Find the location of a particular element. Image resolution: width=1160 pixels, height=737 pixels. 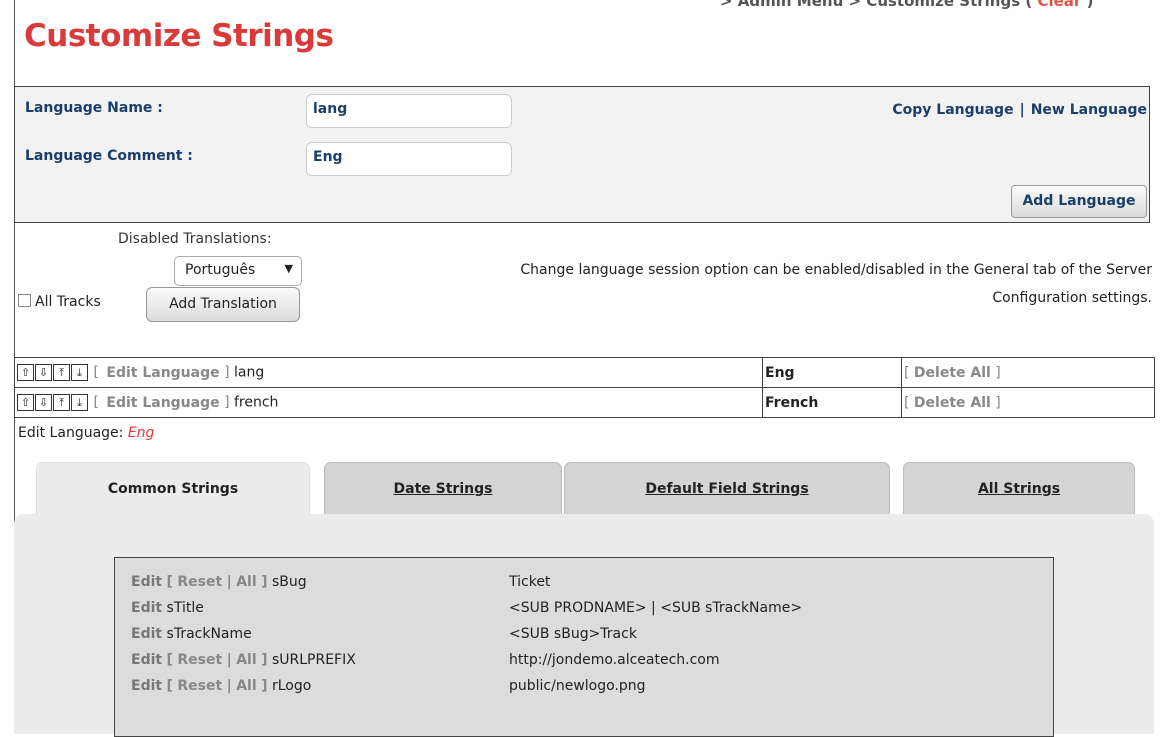

string-key: sBug is located at coordinates (289, 582).